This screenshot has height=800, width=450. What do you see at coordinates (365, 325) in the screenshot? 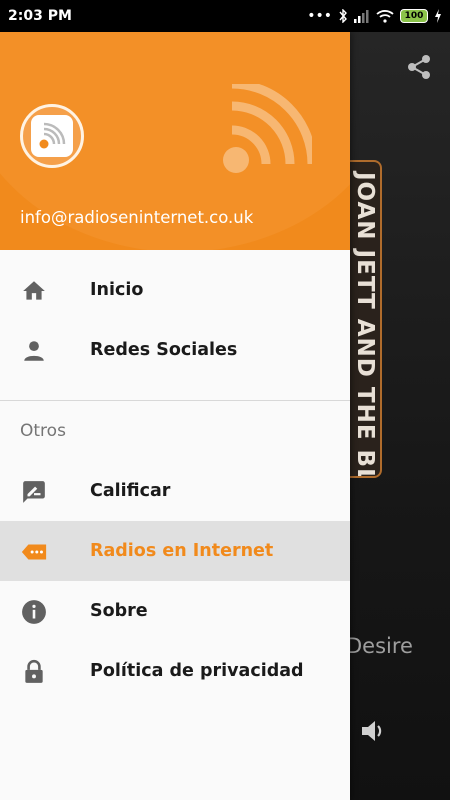
I see `album-art-text: JOAN JETT AND THE BLACKHEARTS` at bounding box center [365, 325].